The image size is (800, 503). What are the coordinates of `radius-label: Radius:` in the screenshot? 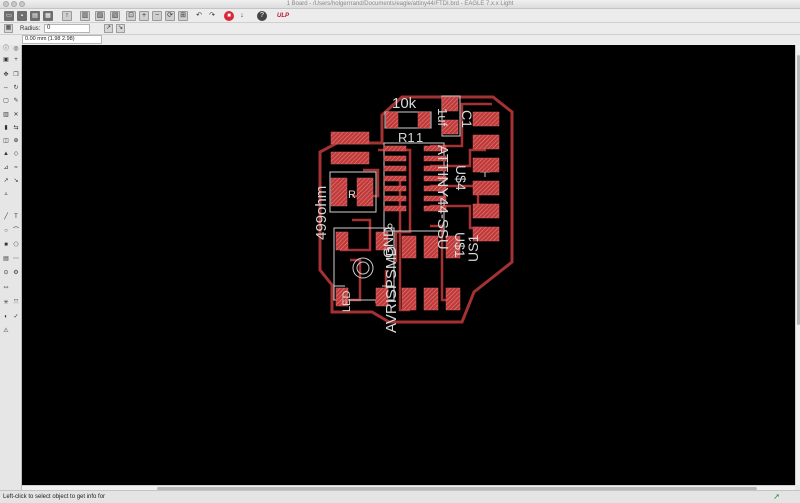 It's located at (30, 29).